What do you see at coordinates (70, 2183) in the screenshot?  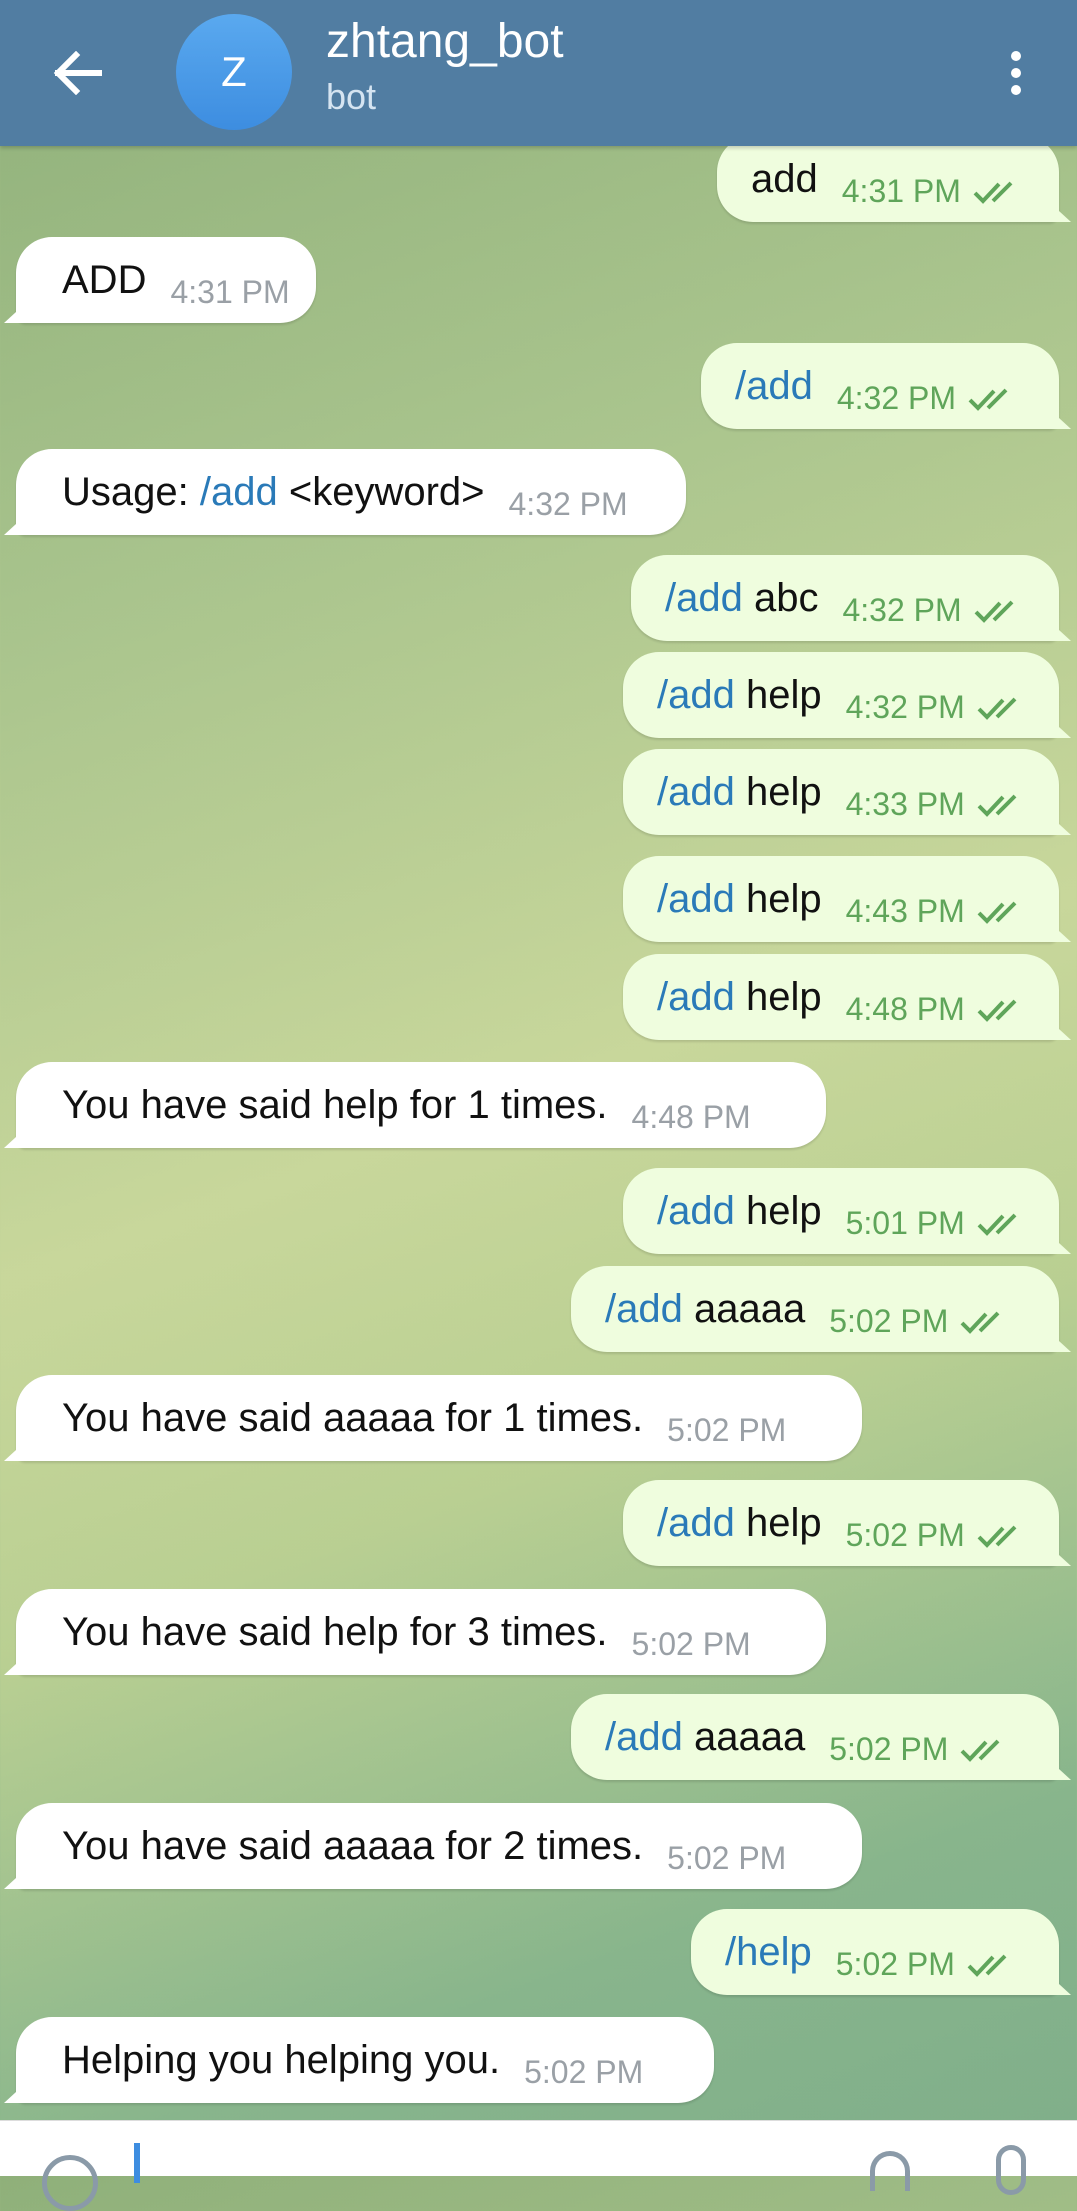 I see `emoji-icon` at bounding box center [70, 2183].